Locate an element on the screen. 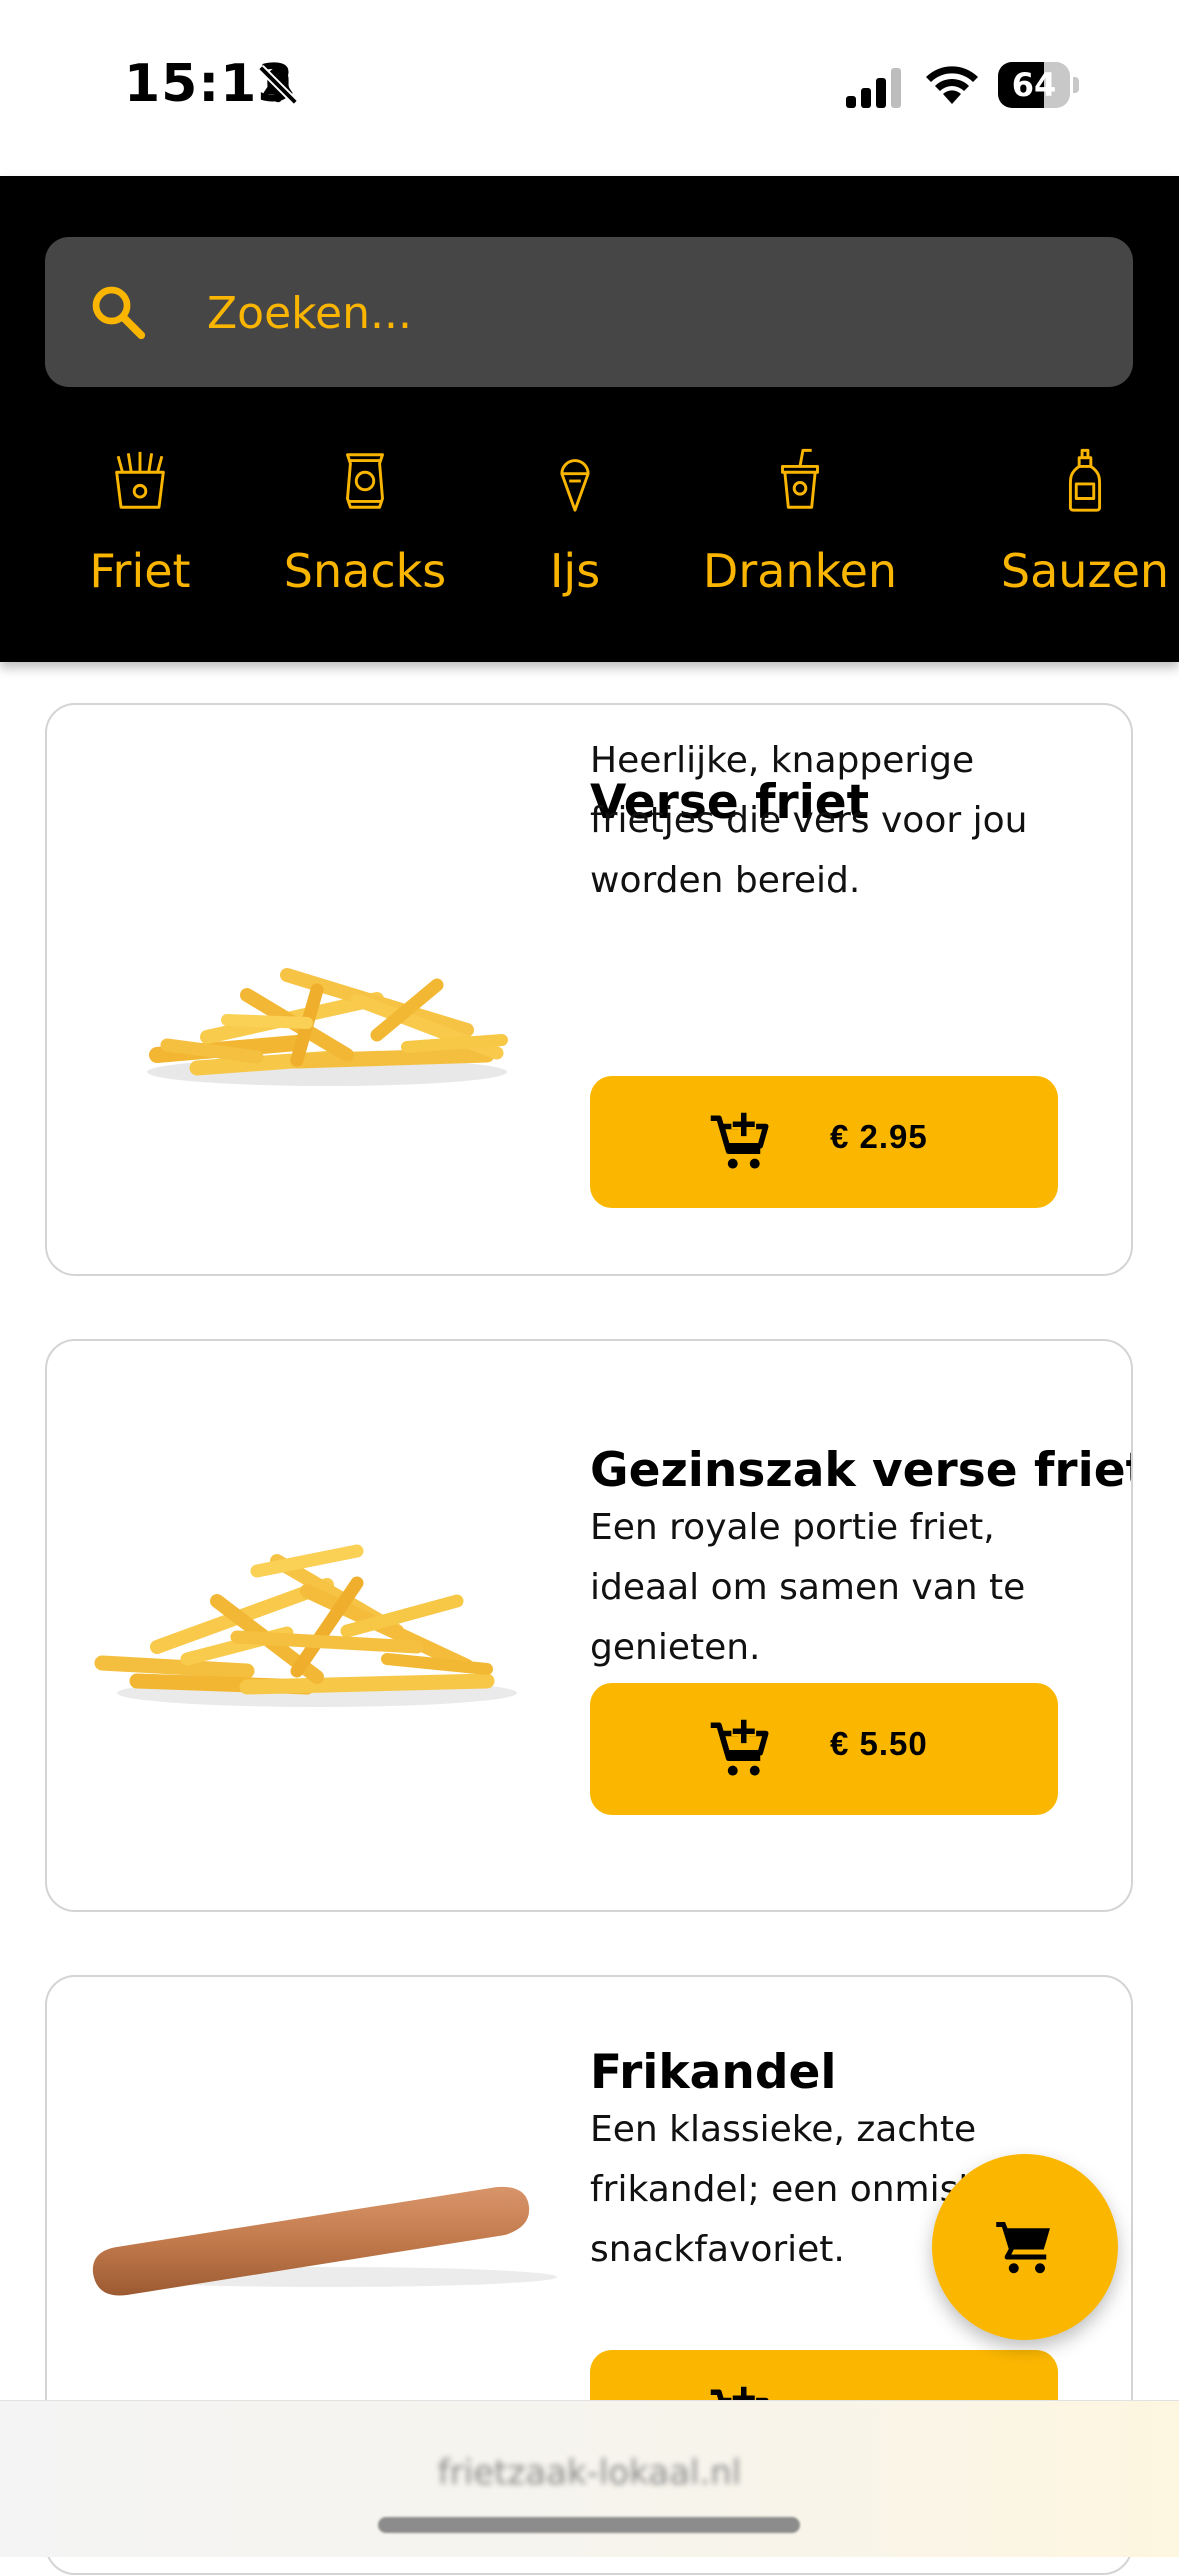 The width and height of the screenshot is (1179, 2575). category-label: Snacks is located at coordinates (365, 571).